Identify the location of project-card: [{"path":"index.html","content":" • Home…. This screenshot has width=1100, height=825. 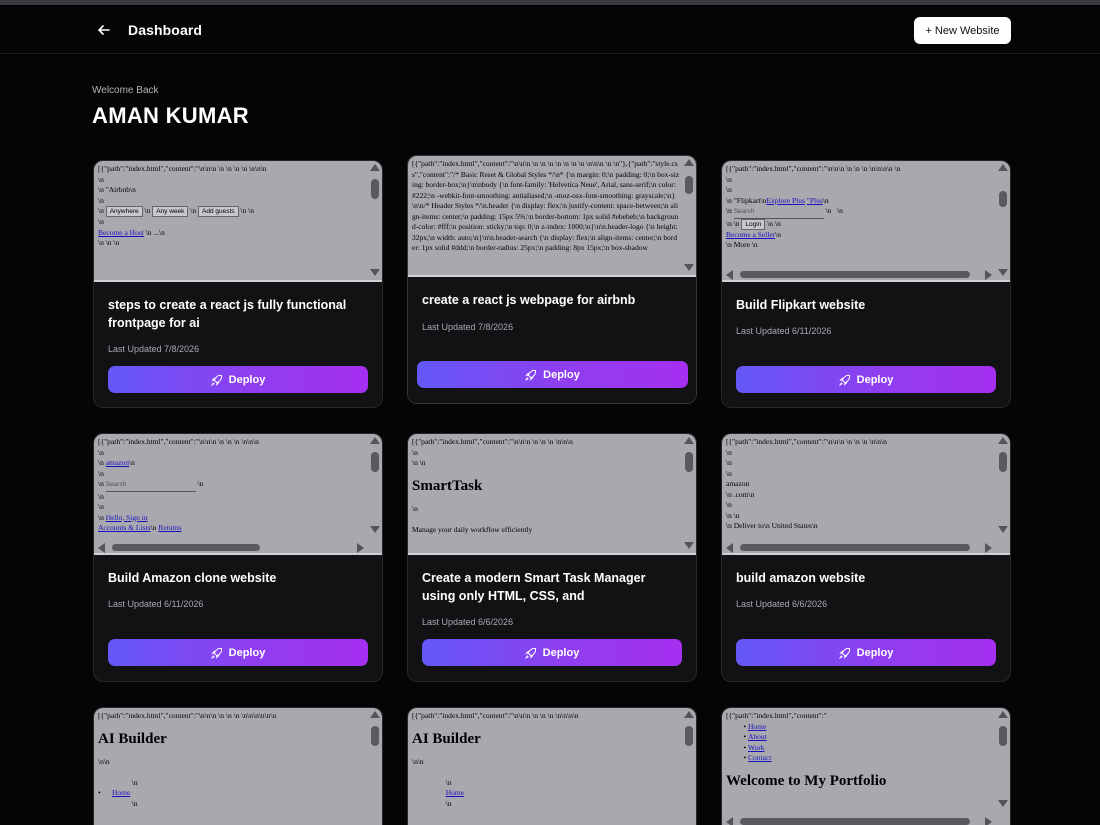
(866, 766).